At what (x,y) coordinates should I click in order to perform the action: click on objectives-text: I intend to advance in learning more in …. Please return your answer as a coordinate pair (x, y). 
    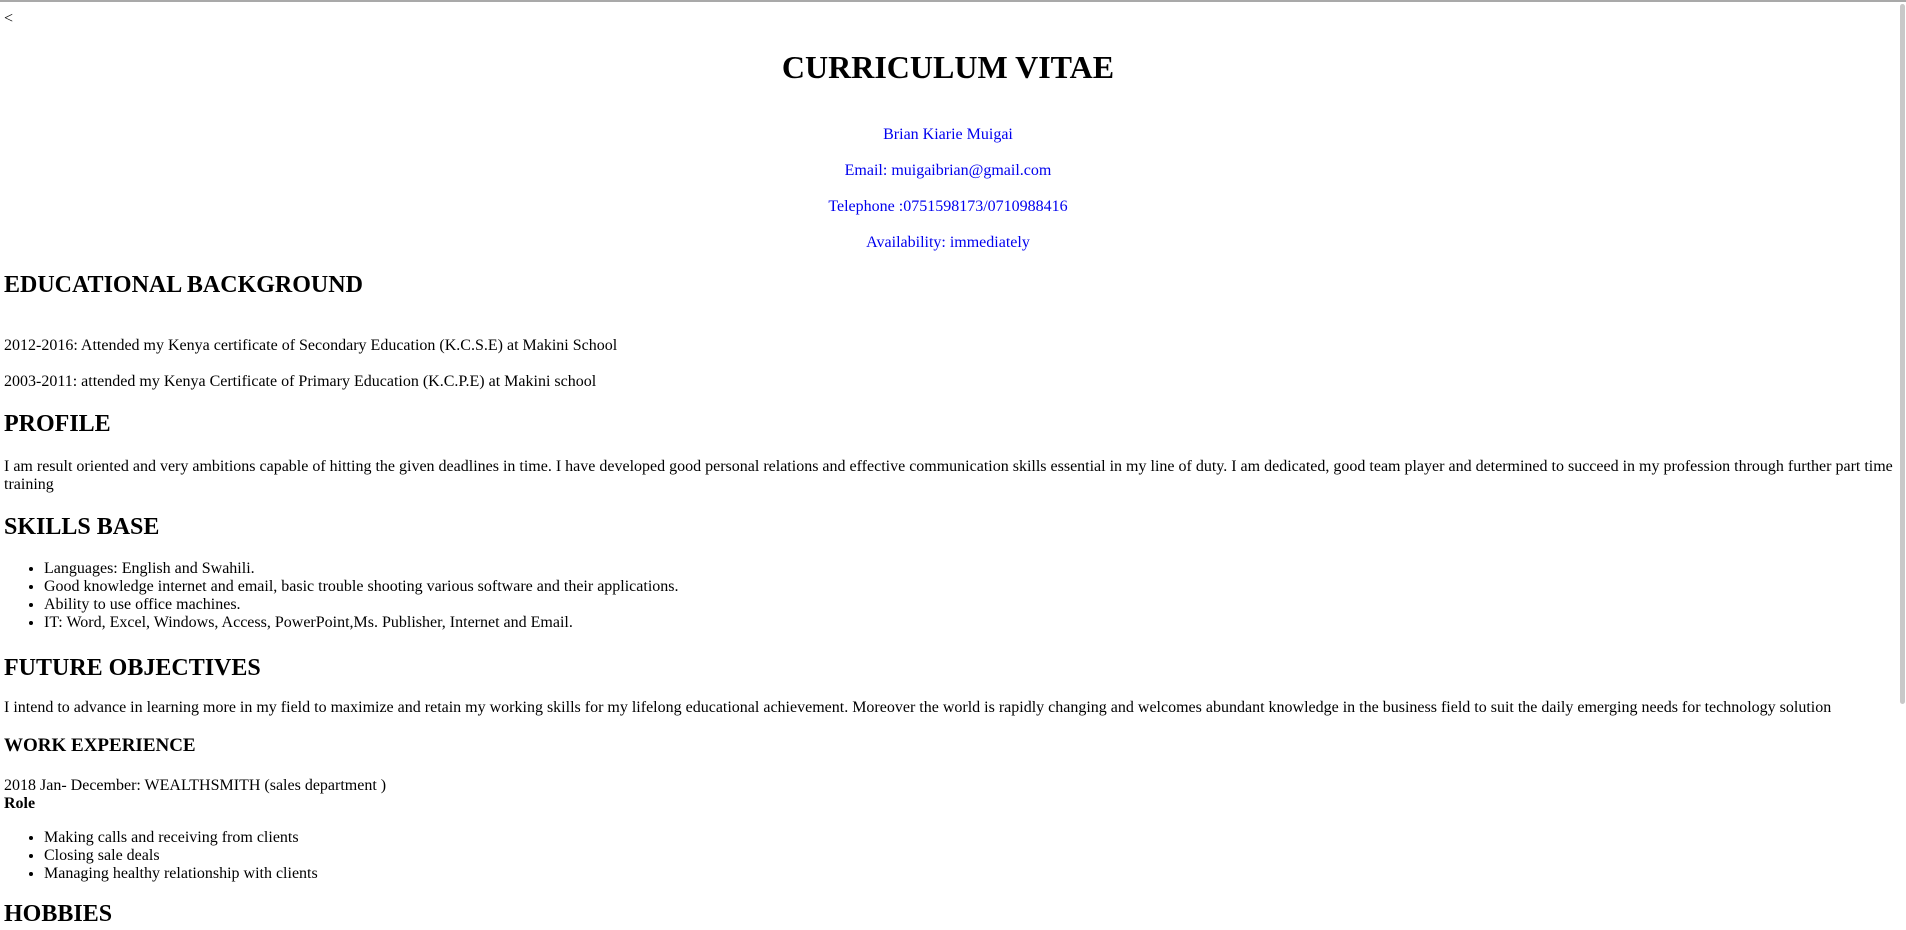
    Looking at the image, I should click on (918, 707).